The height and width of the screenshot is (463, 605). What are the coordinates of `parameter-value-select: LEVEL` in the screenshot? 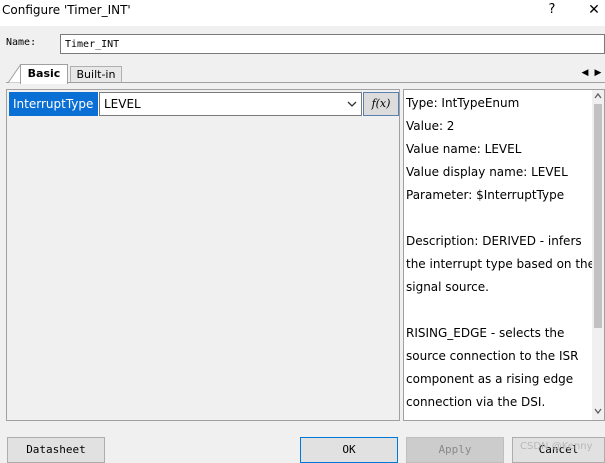 It's located at (230, 104).